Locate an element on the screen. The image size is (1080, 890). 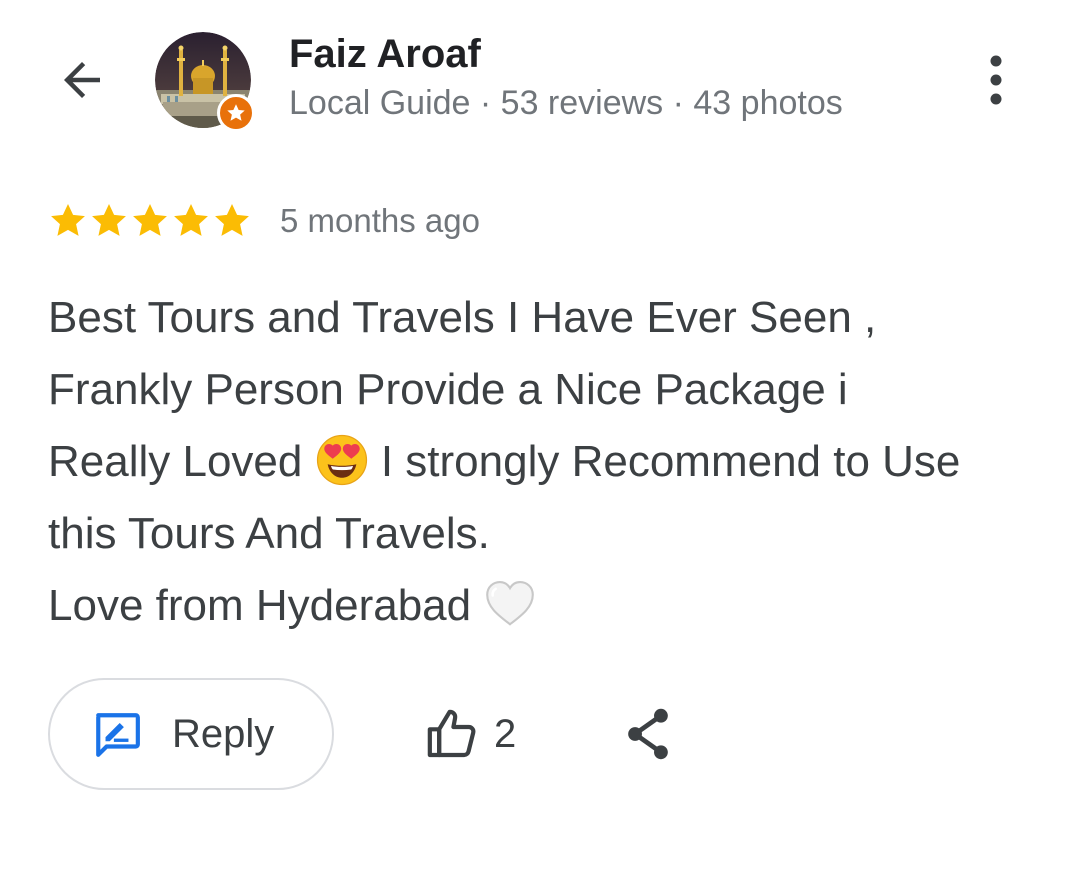
rating-row: 5 months ago is located at coordinates (264, 221).